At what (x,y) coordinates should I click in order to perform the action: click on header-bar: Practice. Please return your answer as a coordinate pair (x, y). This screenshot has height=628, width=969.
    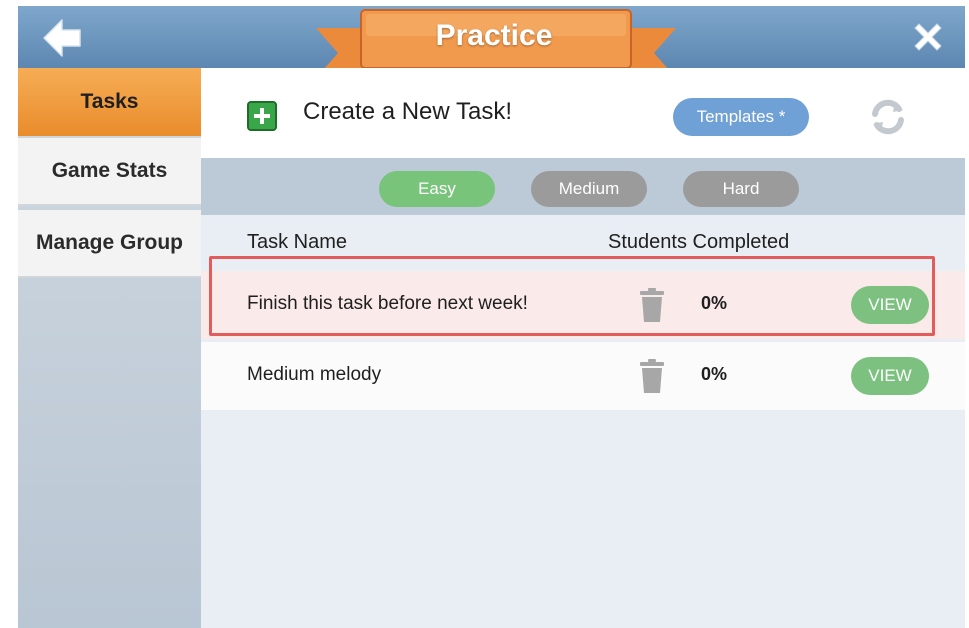
    Looking at the image, I should click on (491, 42).